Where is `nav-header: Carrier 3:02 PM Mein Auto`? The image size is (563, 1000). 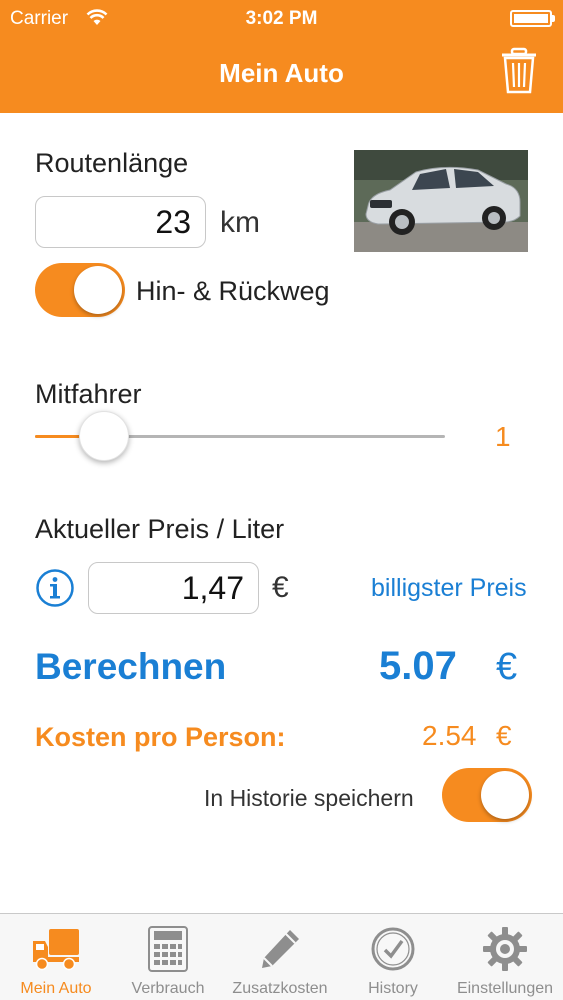
nav-header: Carrier 3:02 PM Mein Auto is located at coordinates (281, 56).